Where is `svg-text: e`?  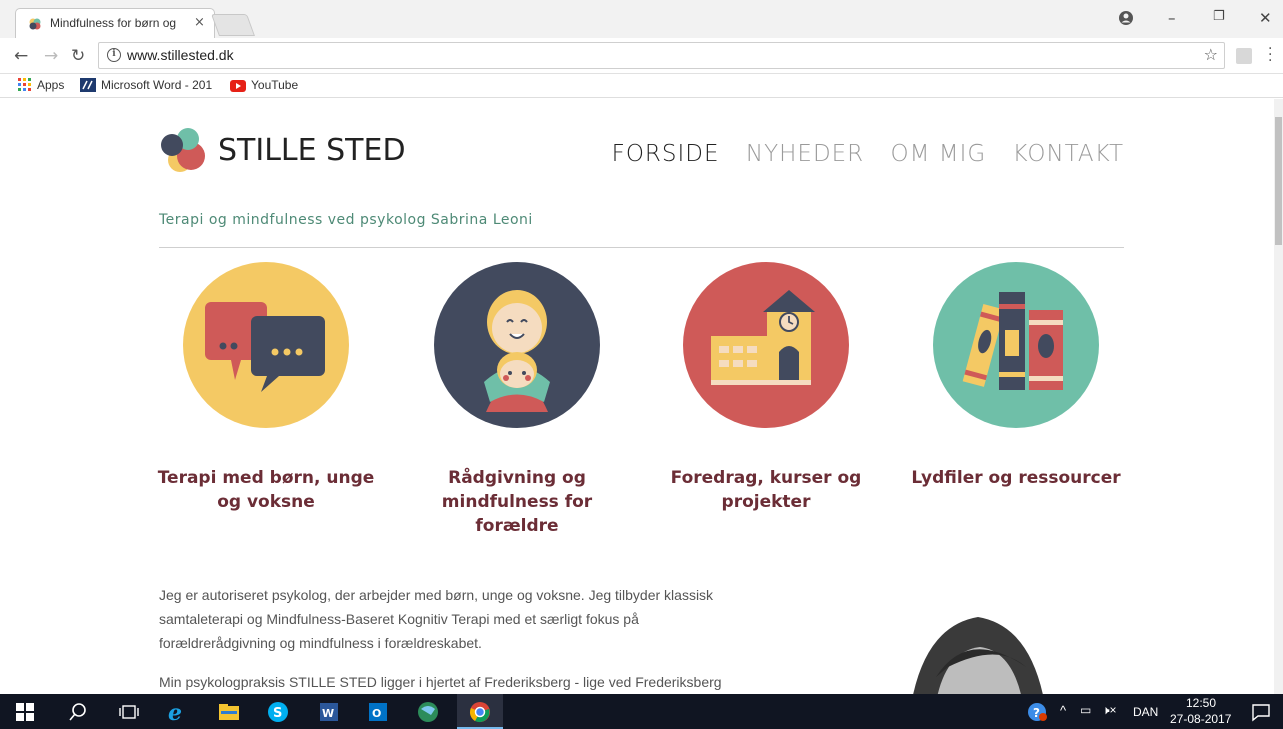
svg-text: e is located at coordinates (175, 712).